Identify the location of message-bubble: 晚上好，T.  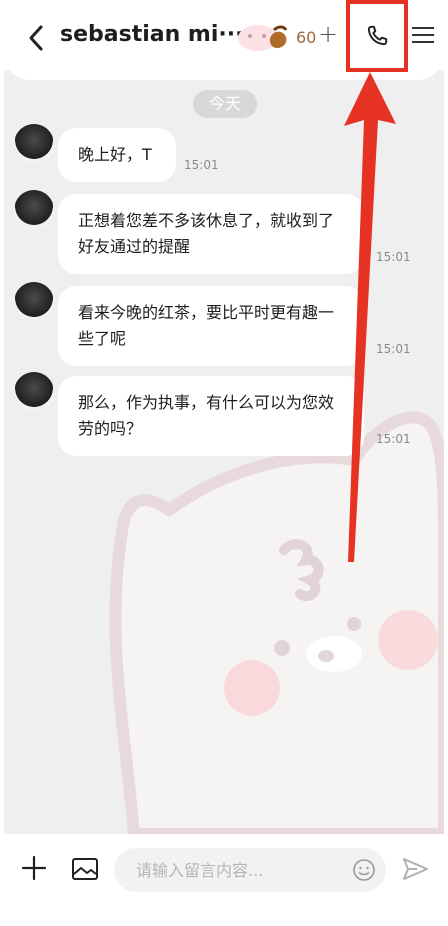
(117, 155).